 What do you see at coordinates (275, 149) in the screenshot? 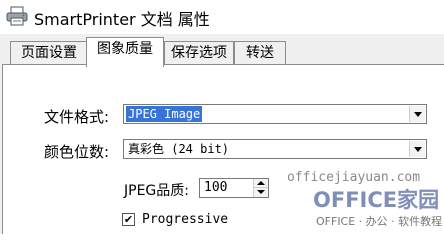
I see `color-depth-select: 真彩色 (24 bit)` at bounding box center [275, 149].